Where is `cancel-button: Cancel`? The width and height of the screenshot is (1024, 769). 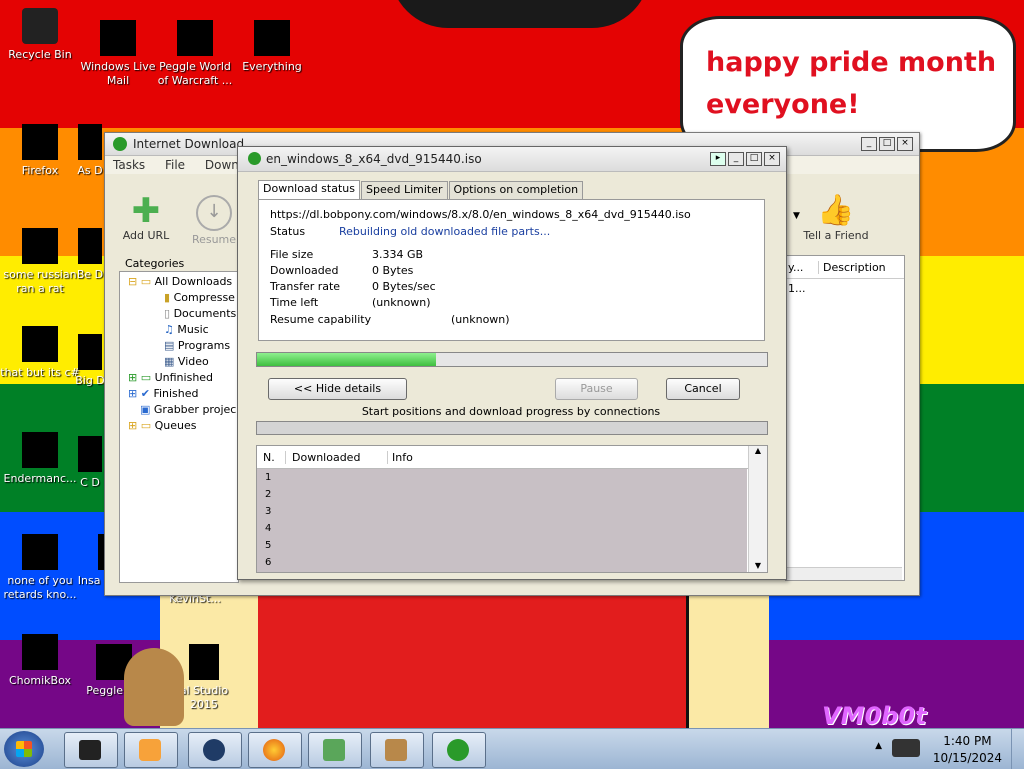
cancel-button: Cancel is located at coordinates (703, 389).